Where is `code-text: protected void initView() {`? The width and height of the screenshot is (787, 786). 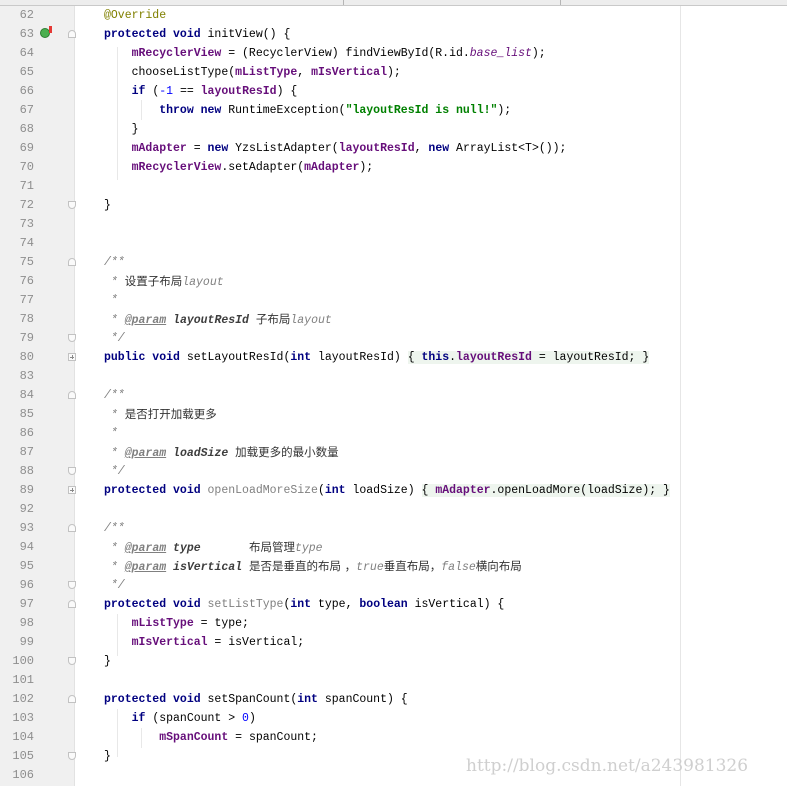
code-text: protected void initView() { is located at coordinates (197, 34).